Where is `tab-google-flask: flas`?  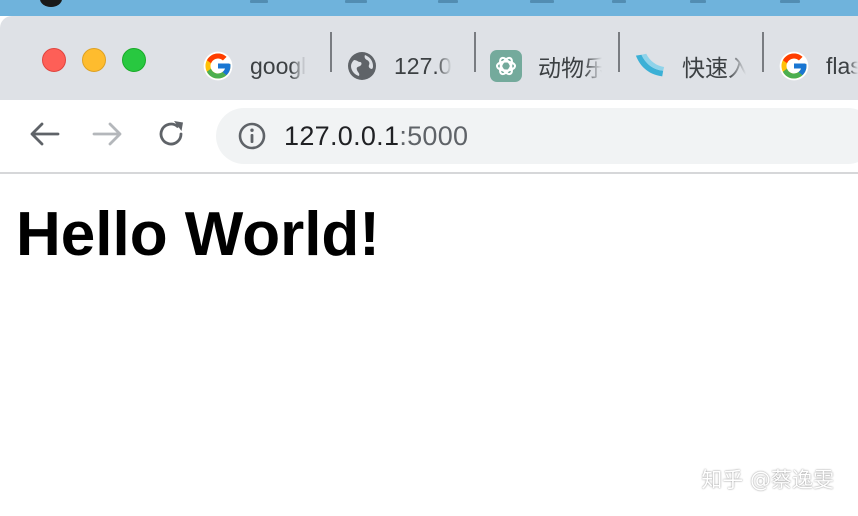 tab-google-flask: flas is located at coordinates (818, 66).